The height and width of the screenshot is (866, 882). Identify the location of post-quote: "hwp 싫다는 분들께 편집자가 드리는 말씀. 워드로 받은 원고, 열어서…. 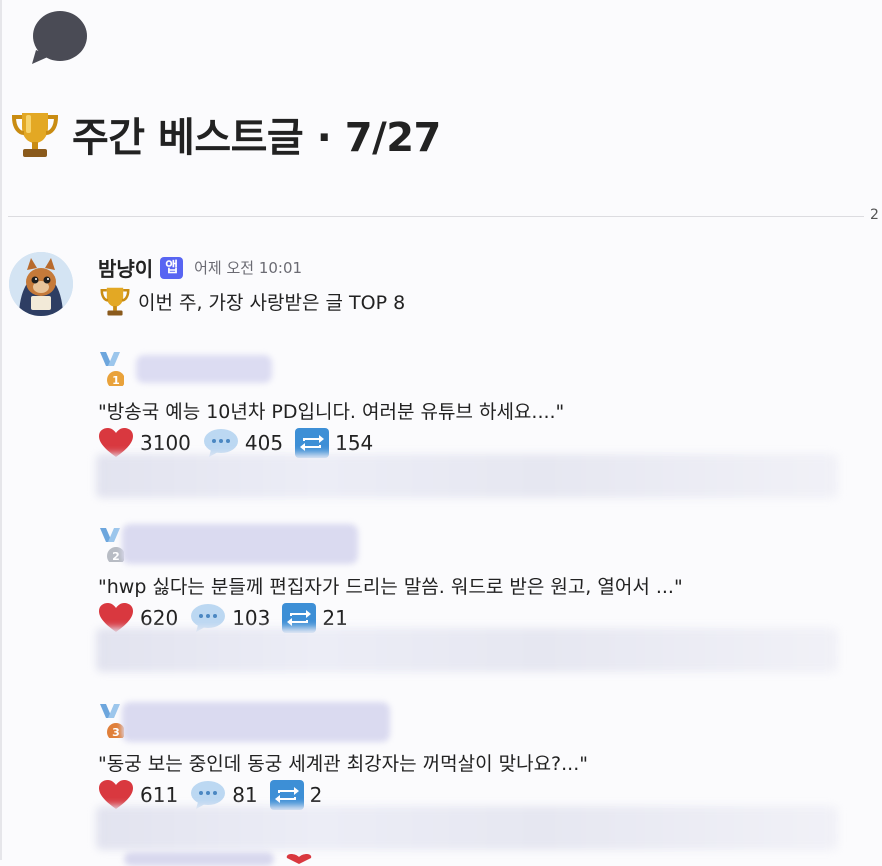
(390, 585).